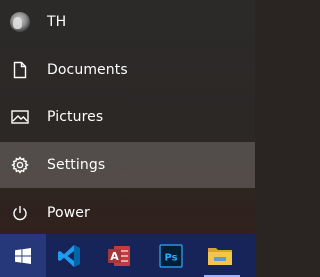  I want to click on power-item: Power, so click(127, 213).